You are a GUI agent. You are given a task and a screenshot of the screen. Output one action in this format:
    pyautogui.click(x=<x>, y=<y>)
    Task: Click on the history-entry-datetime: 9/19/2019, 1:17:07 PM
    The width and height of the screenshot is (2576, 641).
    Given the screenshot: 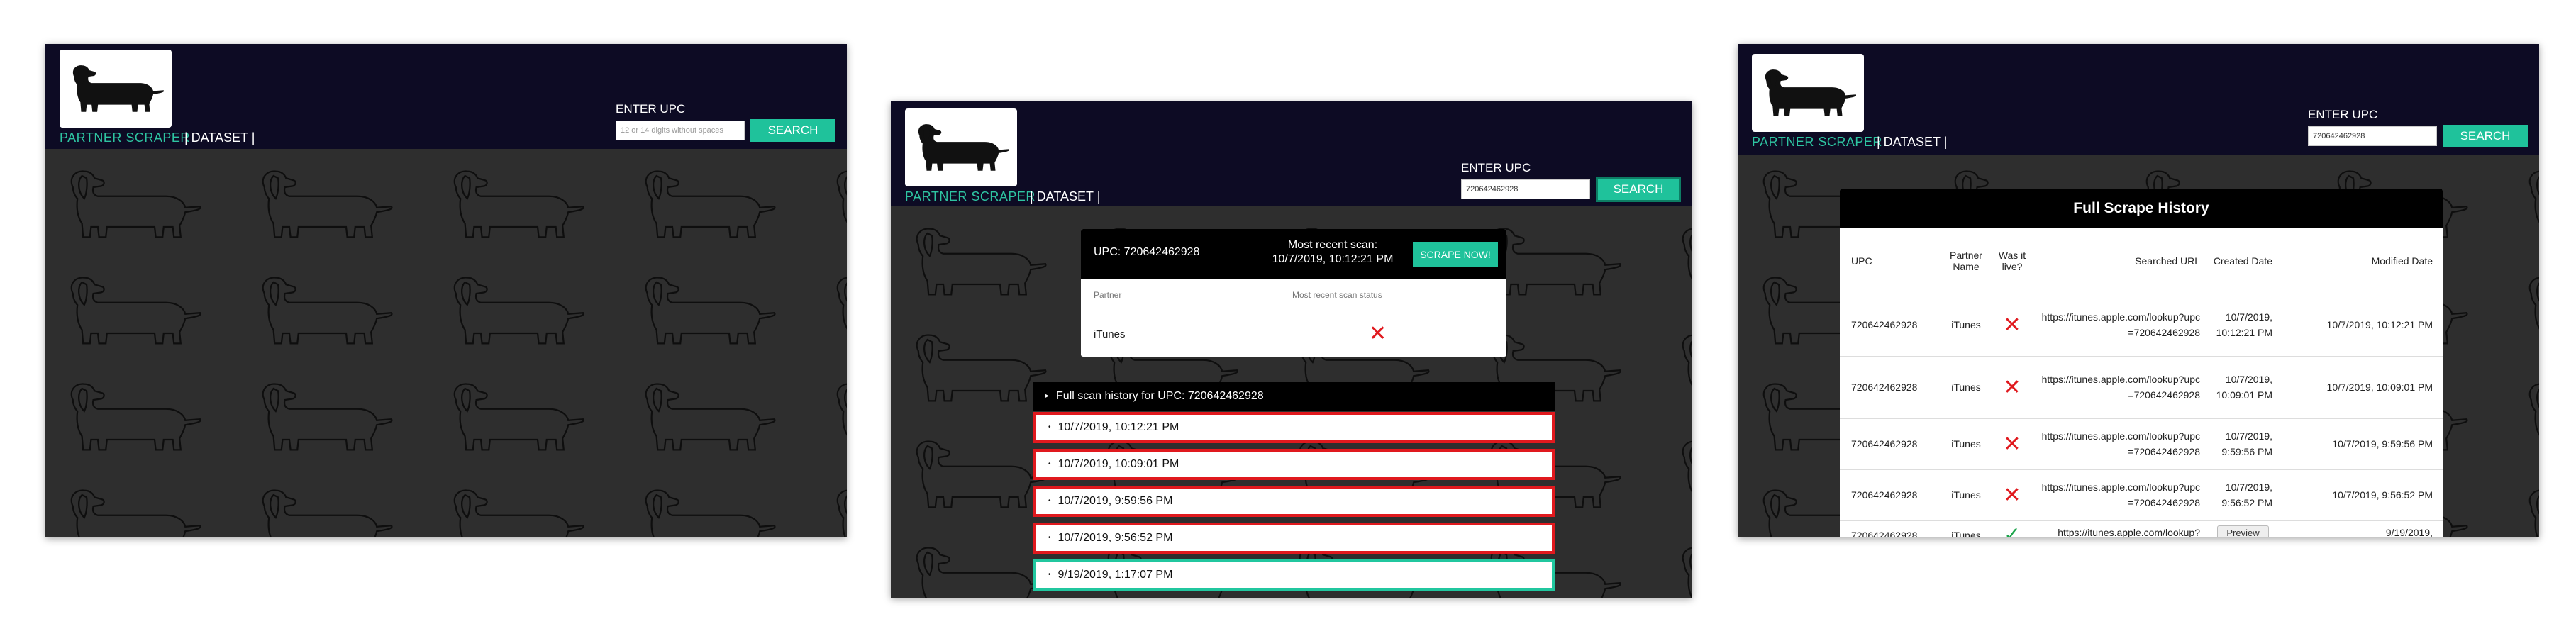 What is the action you would take?
    pyautogui.click(x=1115, y=575)
    